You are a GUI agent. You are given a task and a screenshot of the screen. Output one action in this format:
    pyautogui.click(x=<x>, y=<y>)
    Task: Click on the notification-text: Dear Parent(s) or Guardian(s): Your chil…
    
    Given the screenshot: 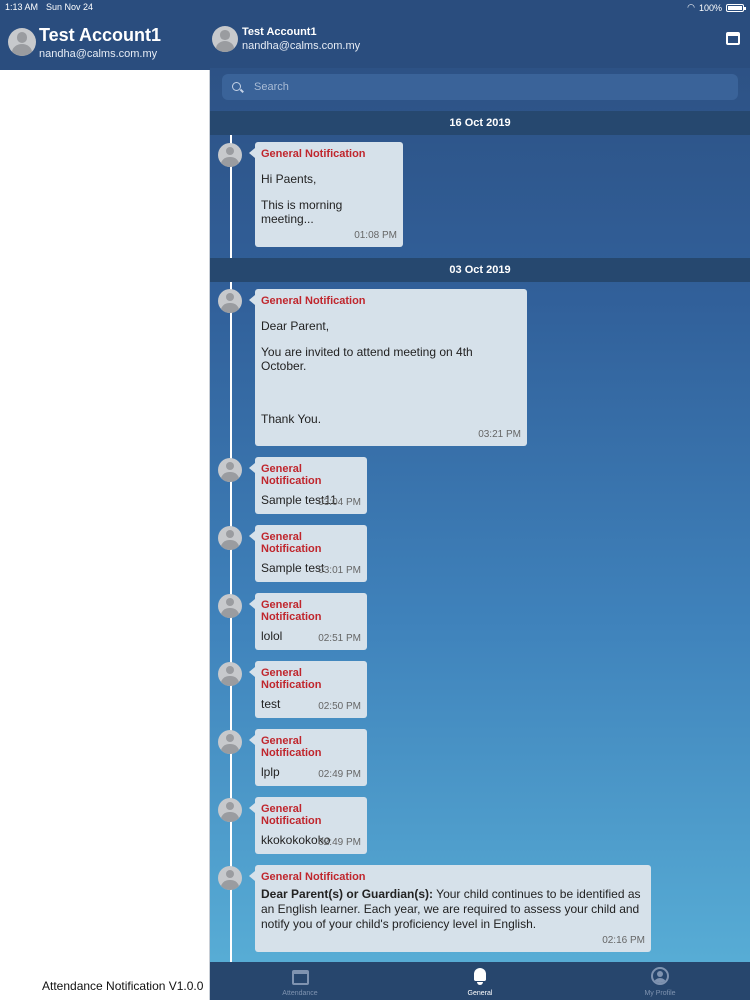 What is the action you would take?
    pyautogui.click(x=453, y=909)
    